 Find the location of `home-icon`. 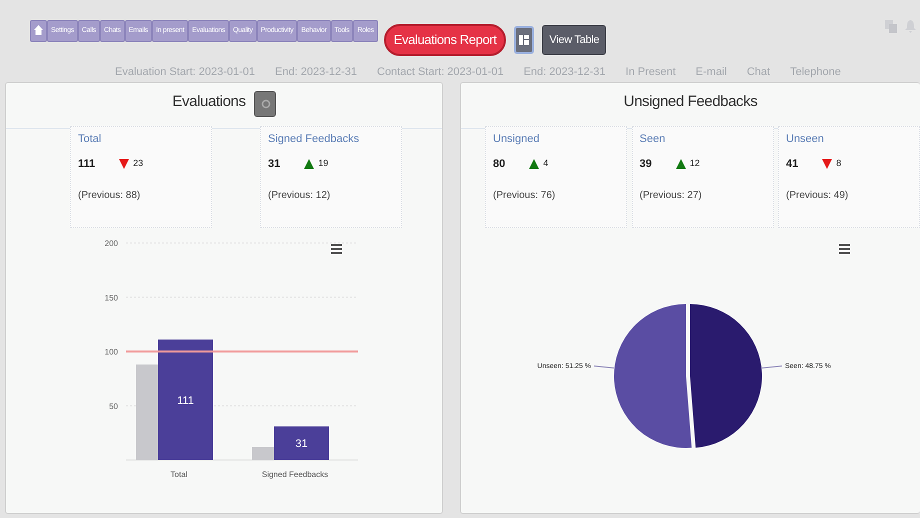

home-icon is located at coordinates (38, 30).